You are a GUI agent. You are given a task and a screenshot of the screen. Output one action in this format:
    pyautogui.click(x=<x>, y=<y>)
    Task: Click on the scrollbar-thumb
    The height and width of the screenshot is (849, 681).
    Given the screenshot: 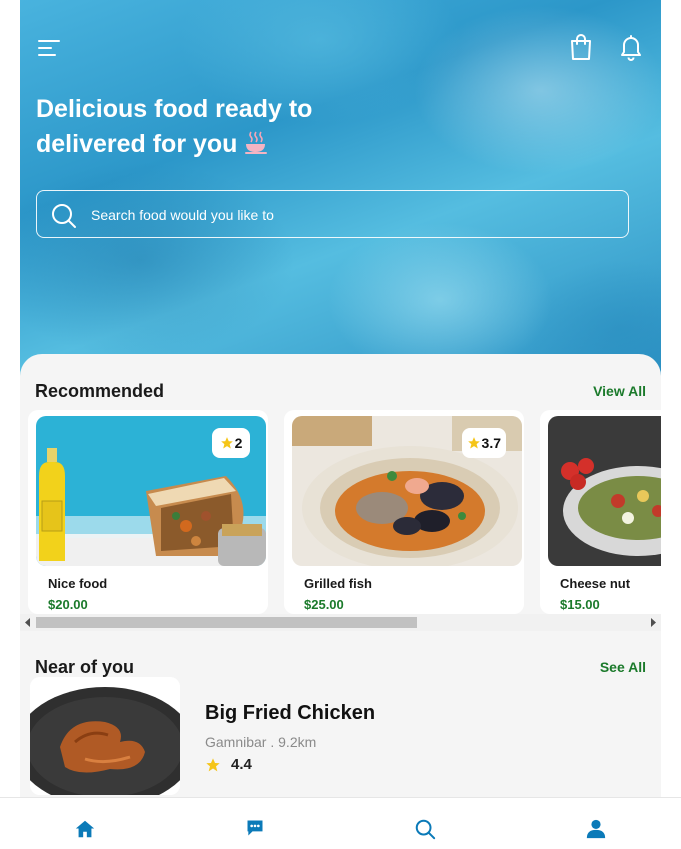 What is the action you would take?
    pyautogui.click(x=226, y=622)
    